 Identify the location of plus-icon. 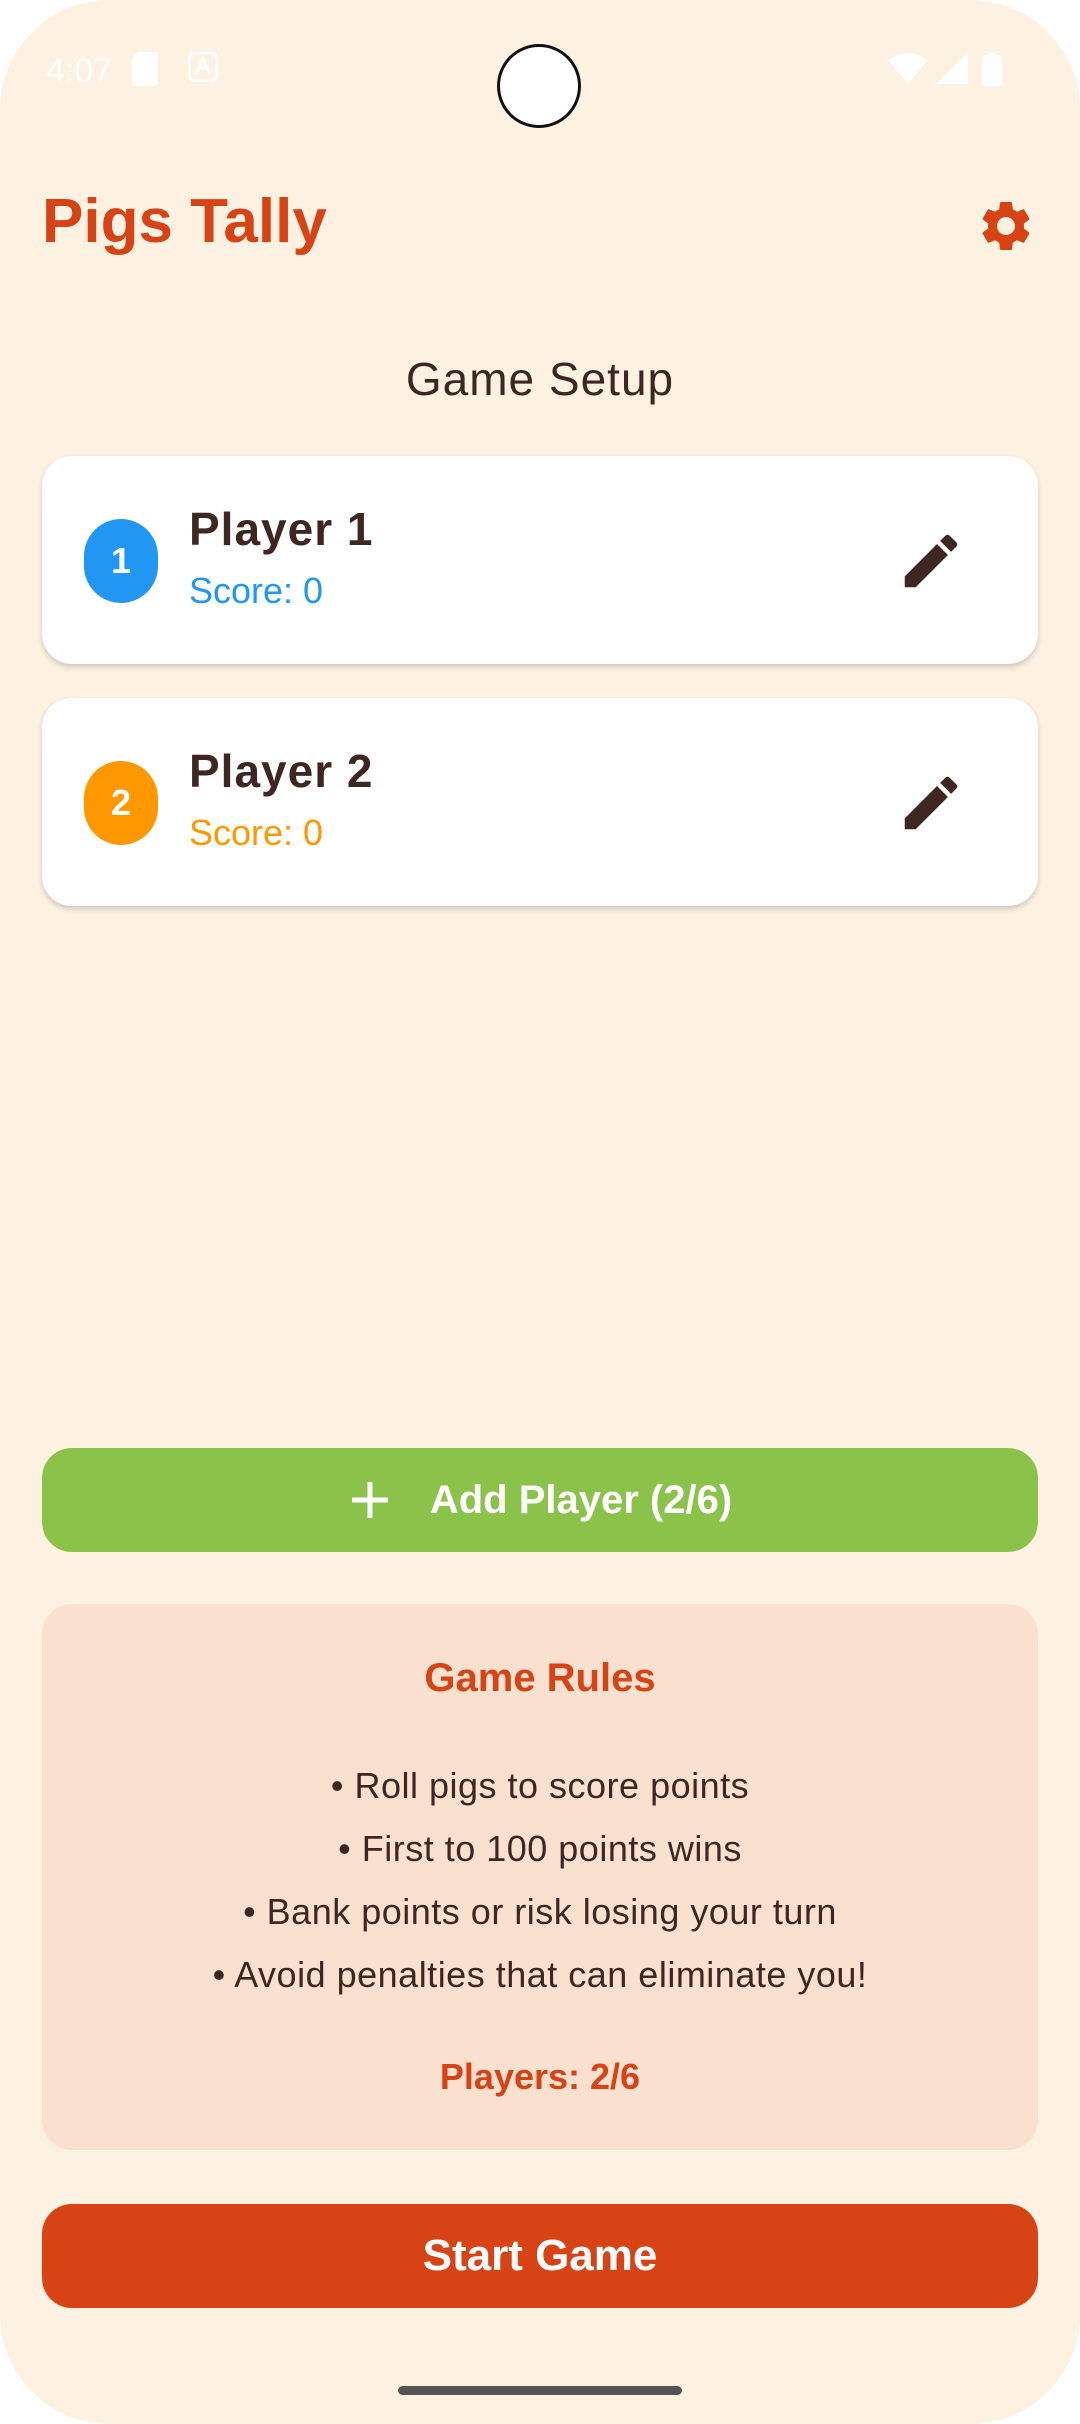
(369, 1500).